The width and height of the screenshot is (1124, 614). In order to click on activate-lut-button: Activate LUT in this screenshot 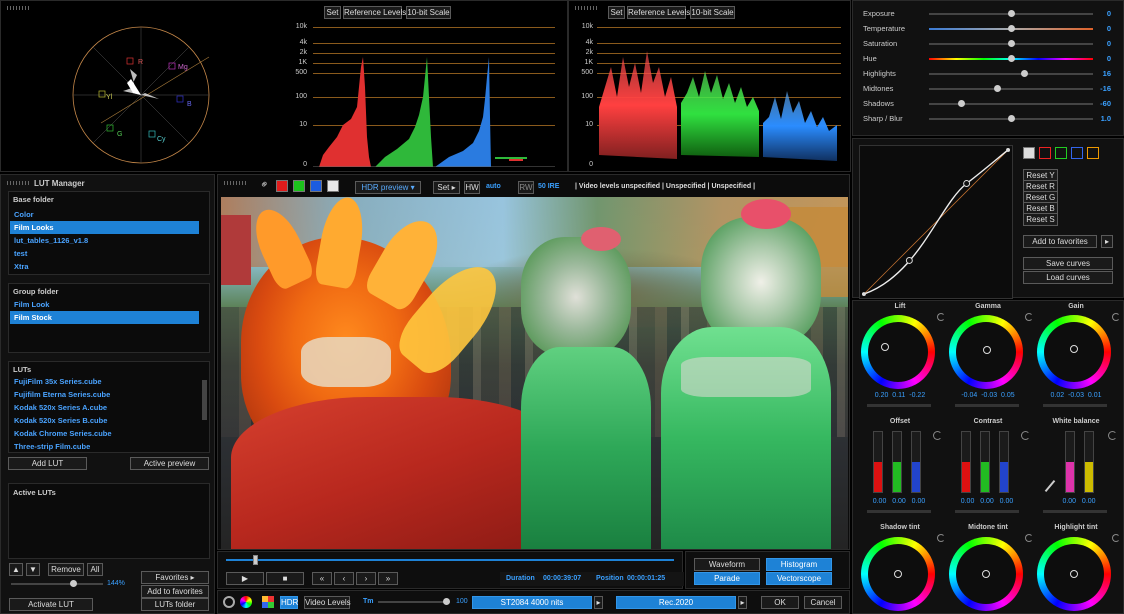, I will do `click(51, 604)`.